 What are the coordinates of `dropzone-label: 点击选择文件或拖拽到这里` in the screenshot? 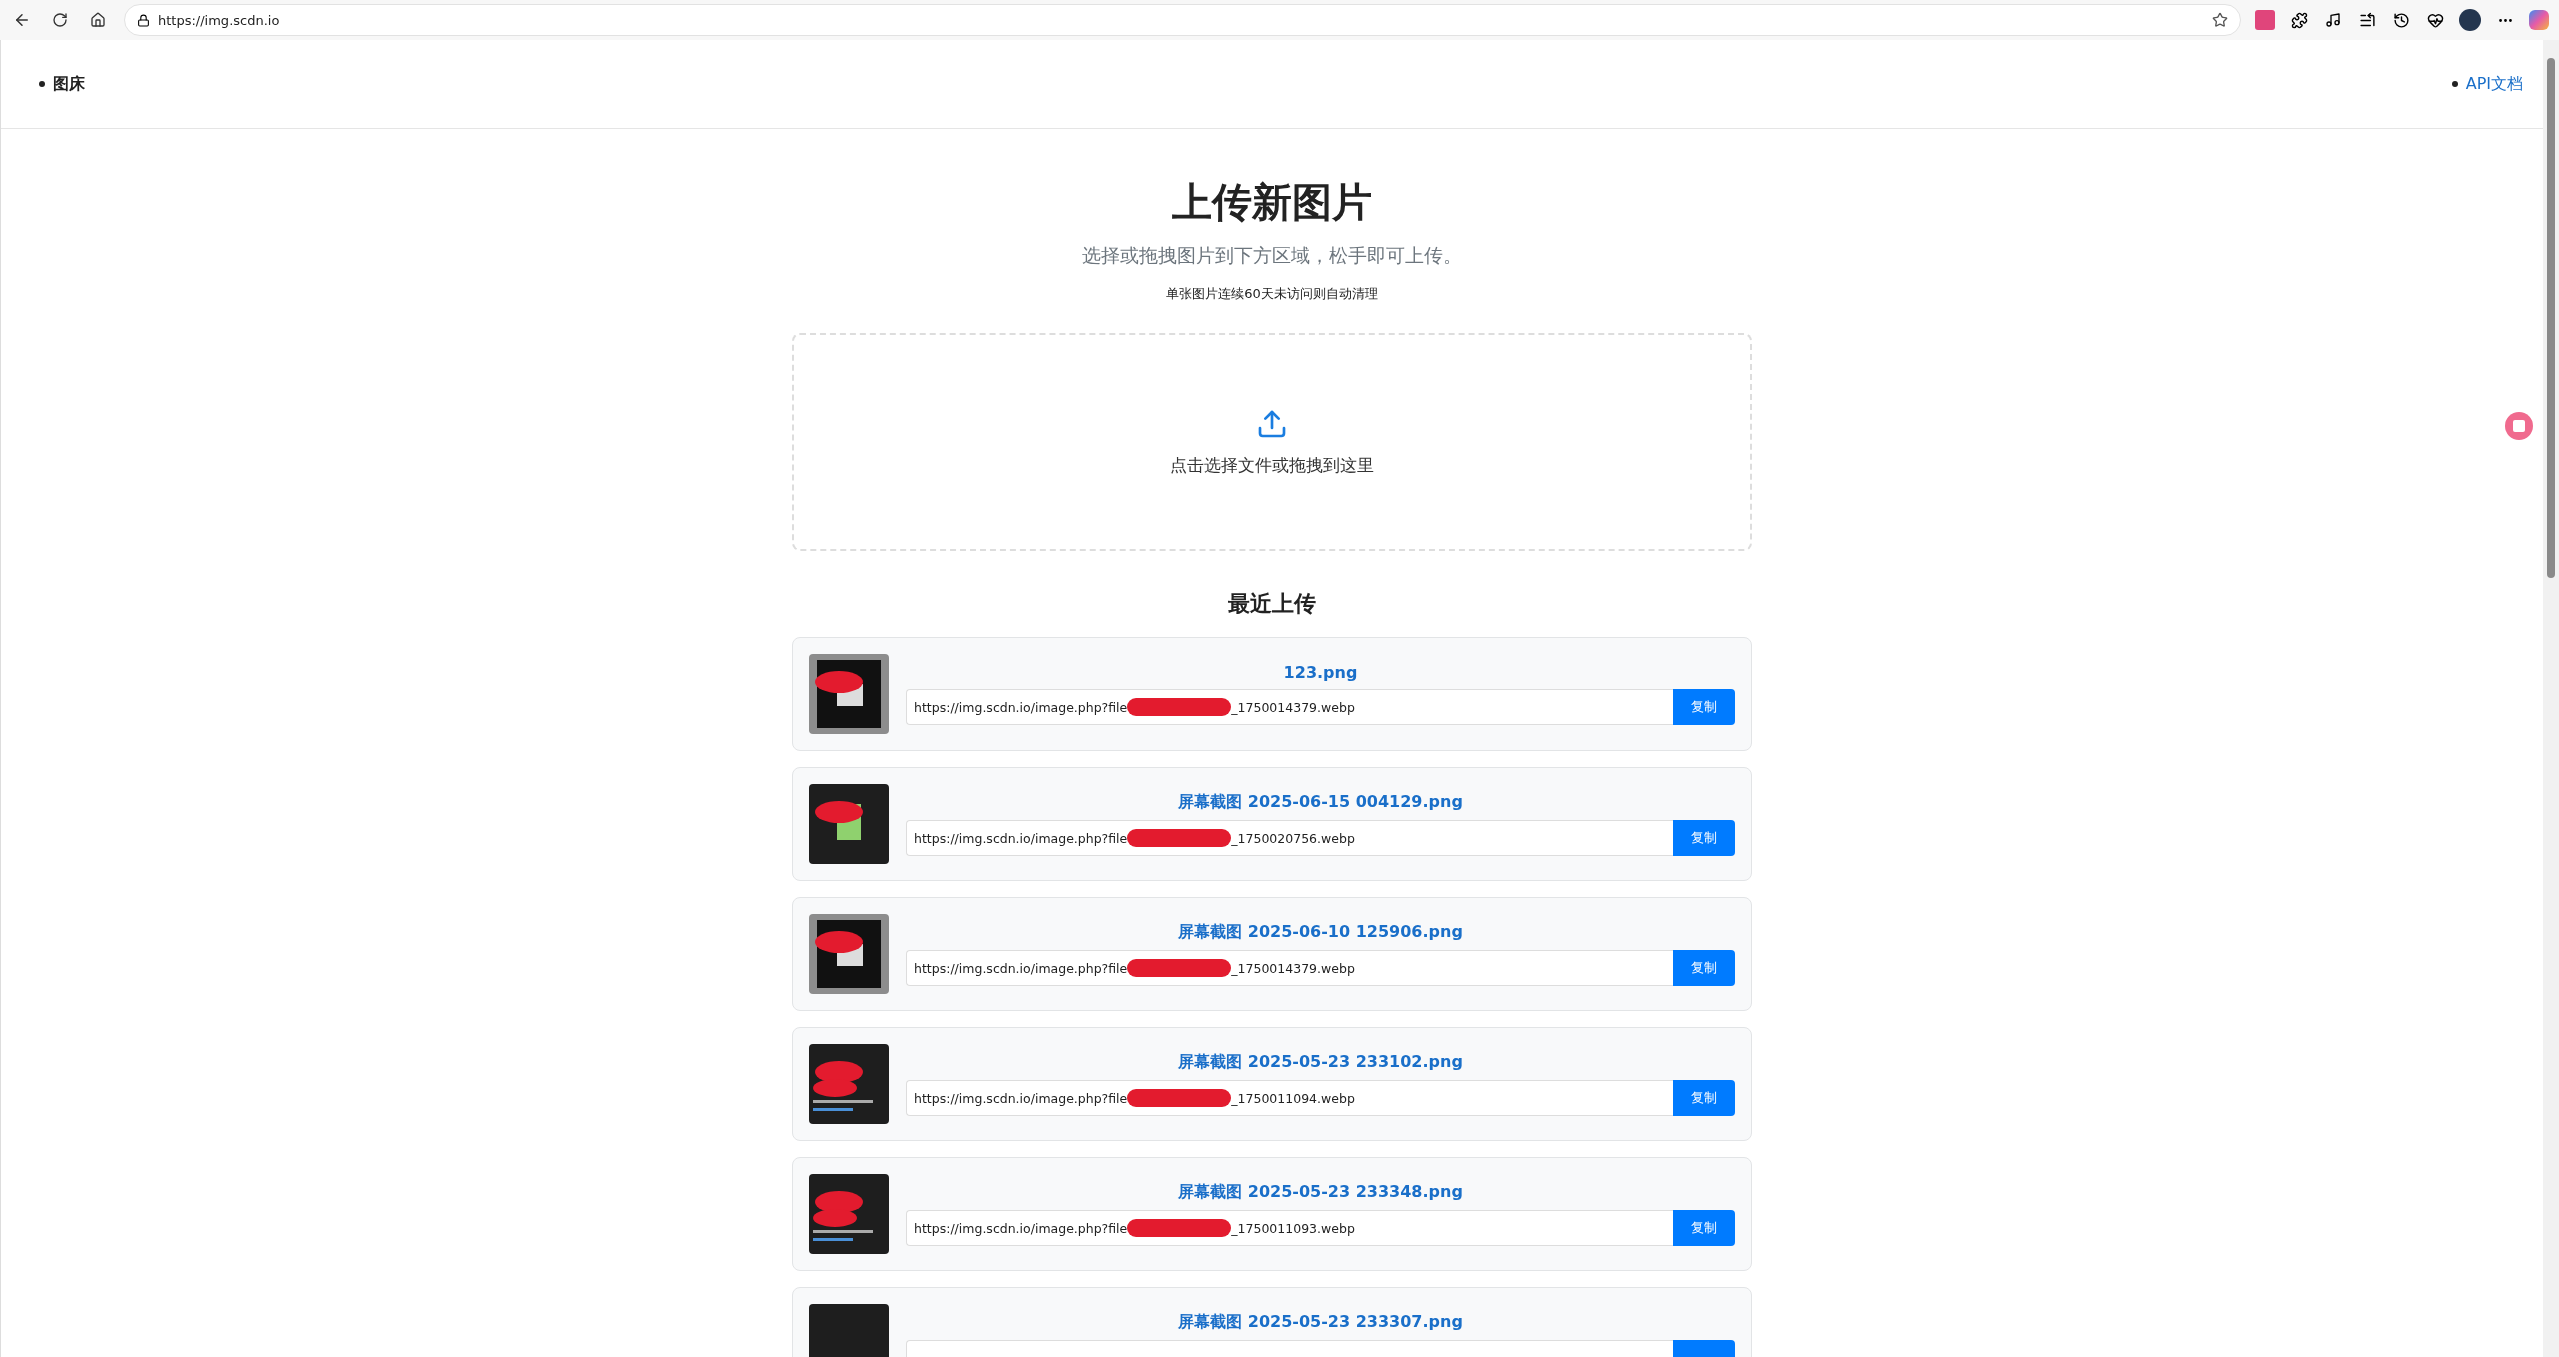 It's located at (1272, 465).